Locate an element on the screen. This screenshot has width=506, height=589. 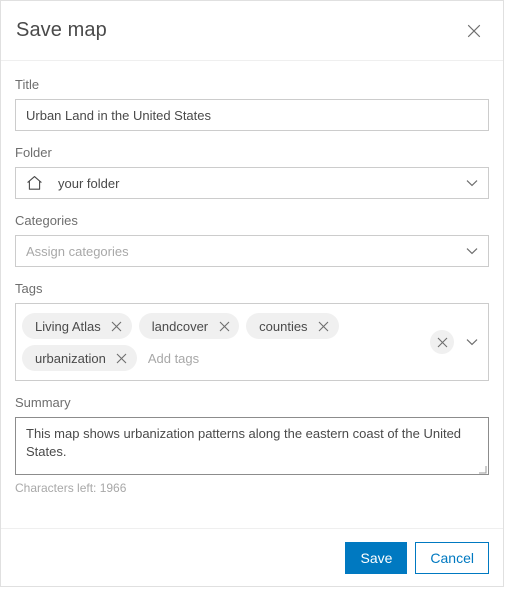
summary-wrapper is located at coordinates (252, 446).